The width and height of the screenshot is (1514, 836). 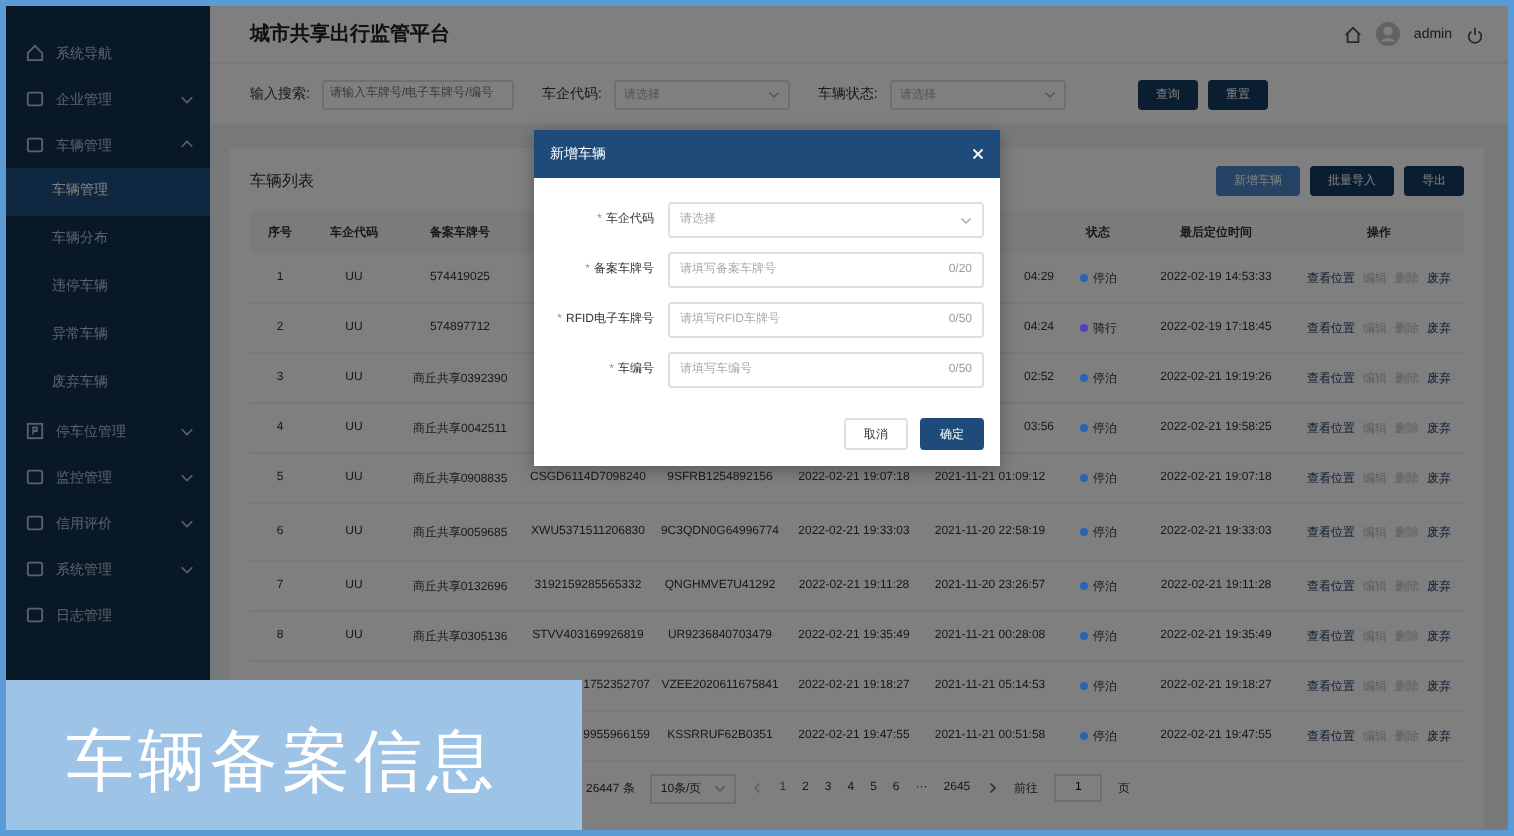 I want to click on power-icon, so click(x=1475, y=34).